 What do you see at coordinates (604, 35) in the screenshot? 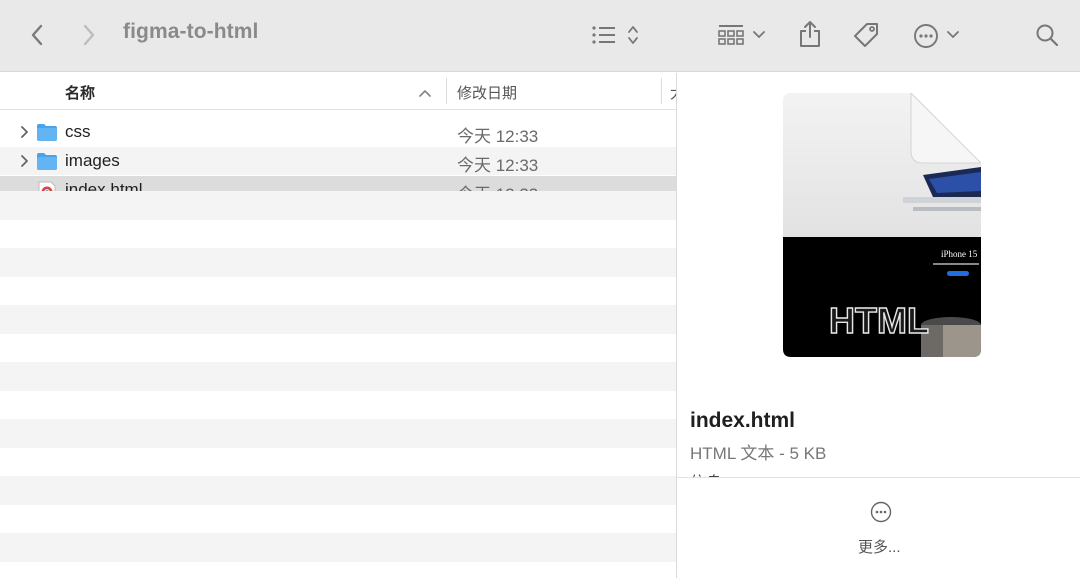
I see `list-view-icon` at bounding box center [604, 35].